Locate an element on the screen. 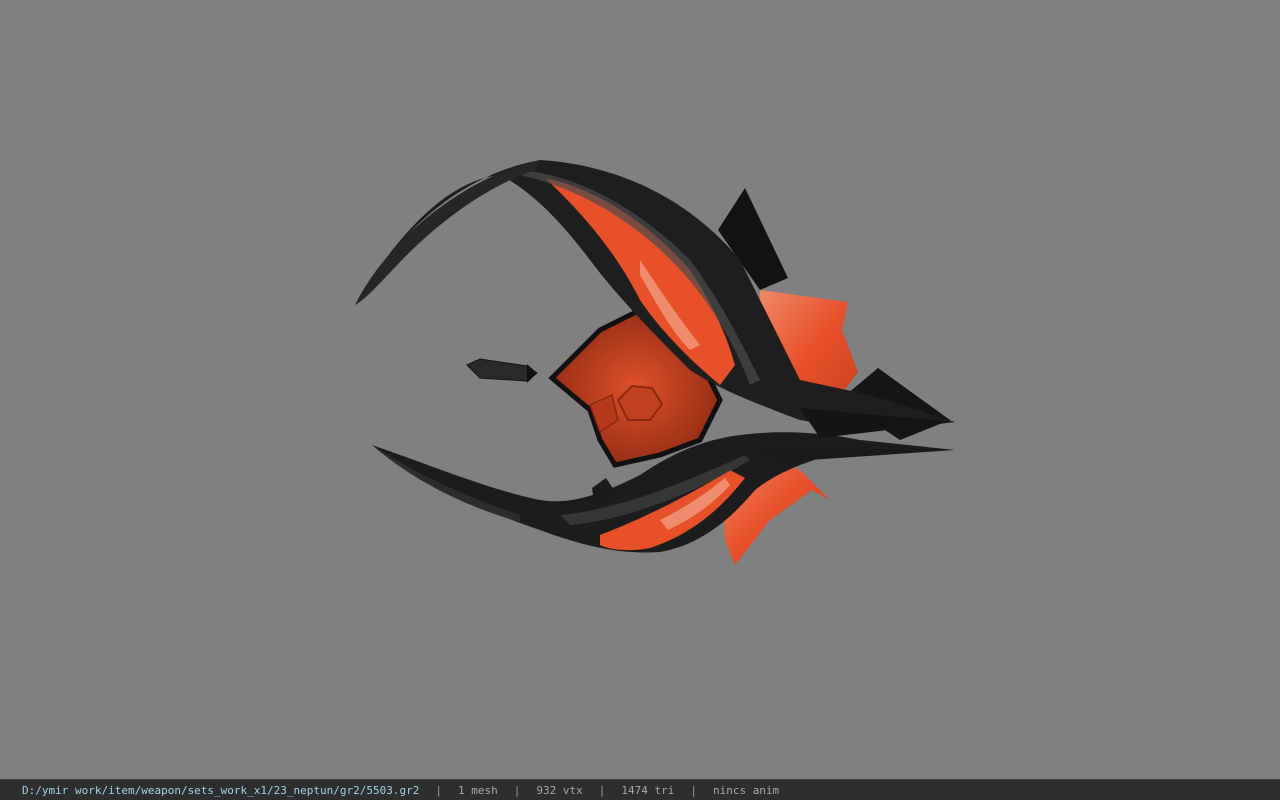 This screenshot has height=800, width=1280. floating-gem is located at coordinates (502, 370).